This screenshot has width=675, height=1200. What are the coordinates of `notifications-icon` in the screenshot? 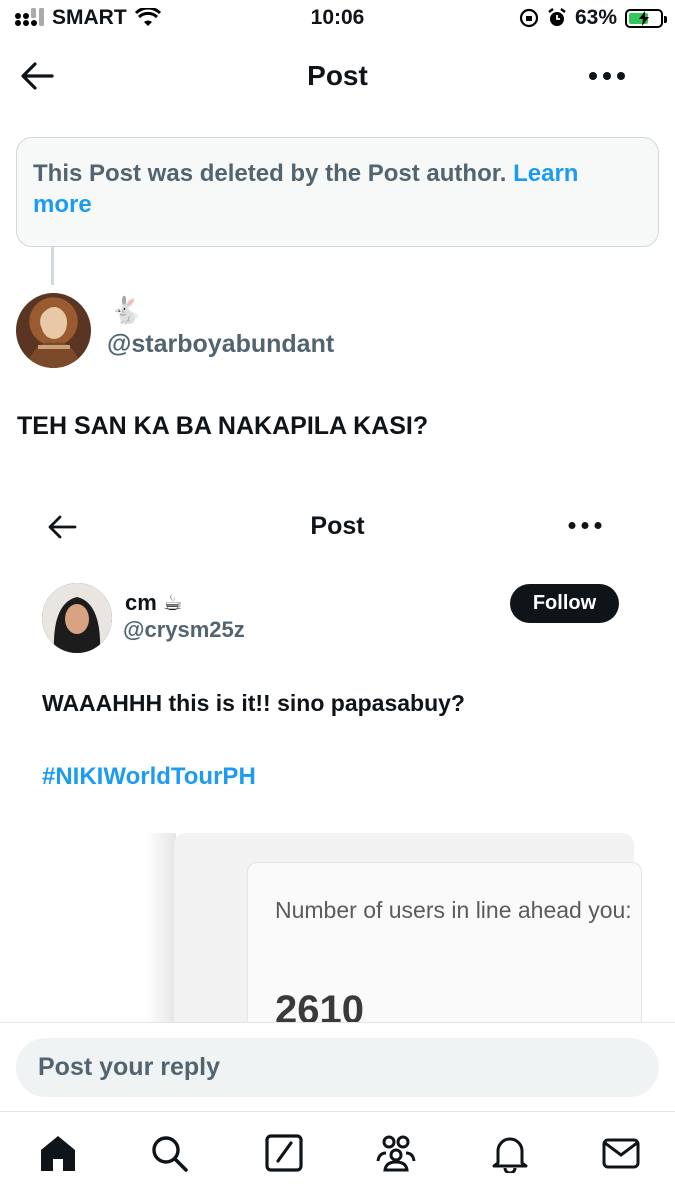 It's located at (510, 1153).